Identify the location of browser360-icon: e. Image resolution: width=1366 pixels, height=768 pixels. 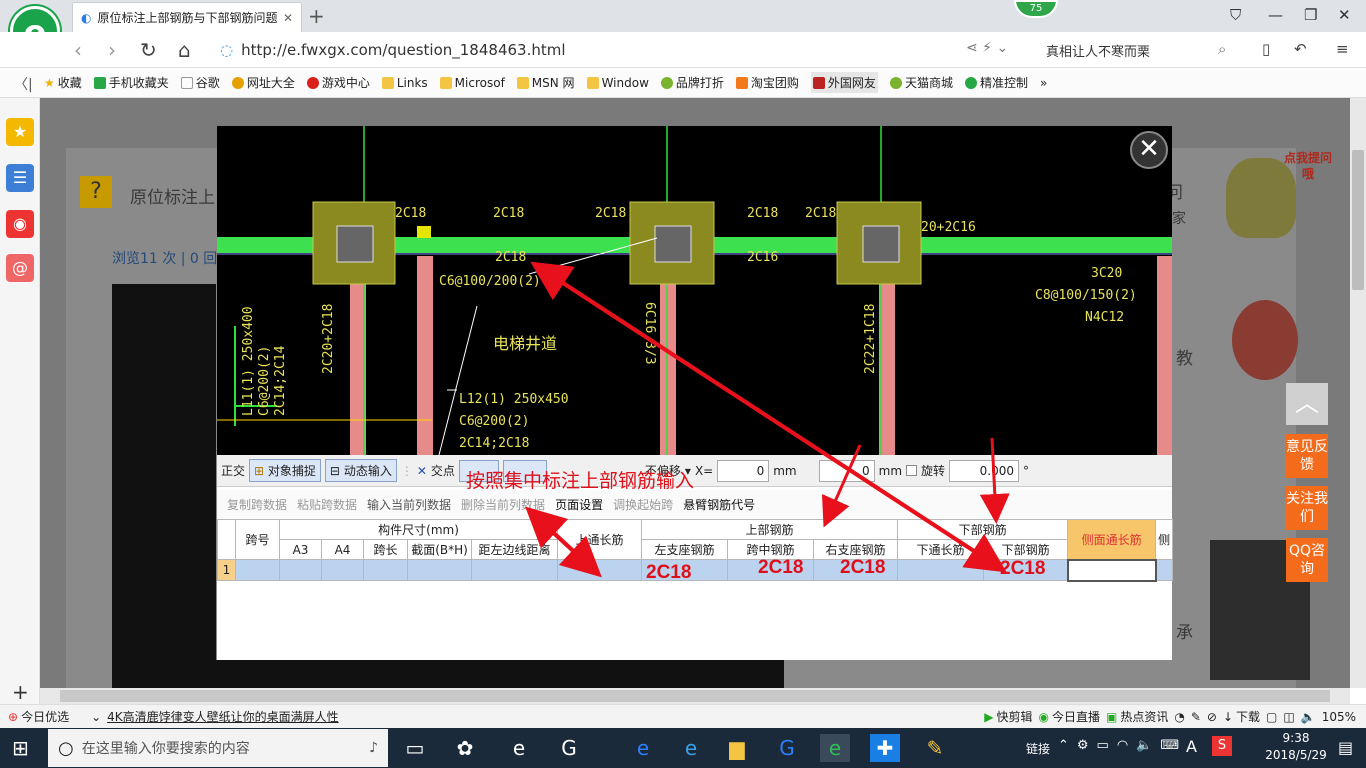
(835, 748).